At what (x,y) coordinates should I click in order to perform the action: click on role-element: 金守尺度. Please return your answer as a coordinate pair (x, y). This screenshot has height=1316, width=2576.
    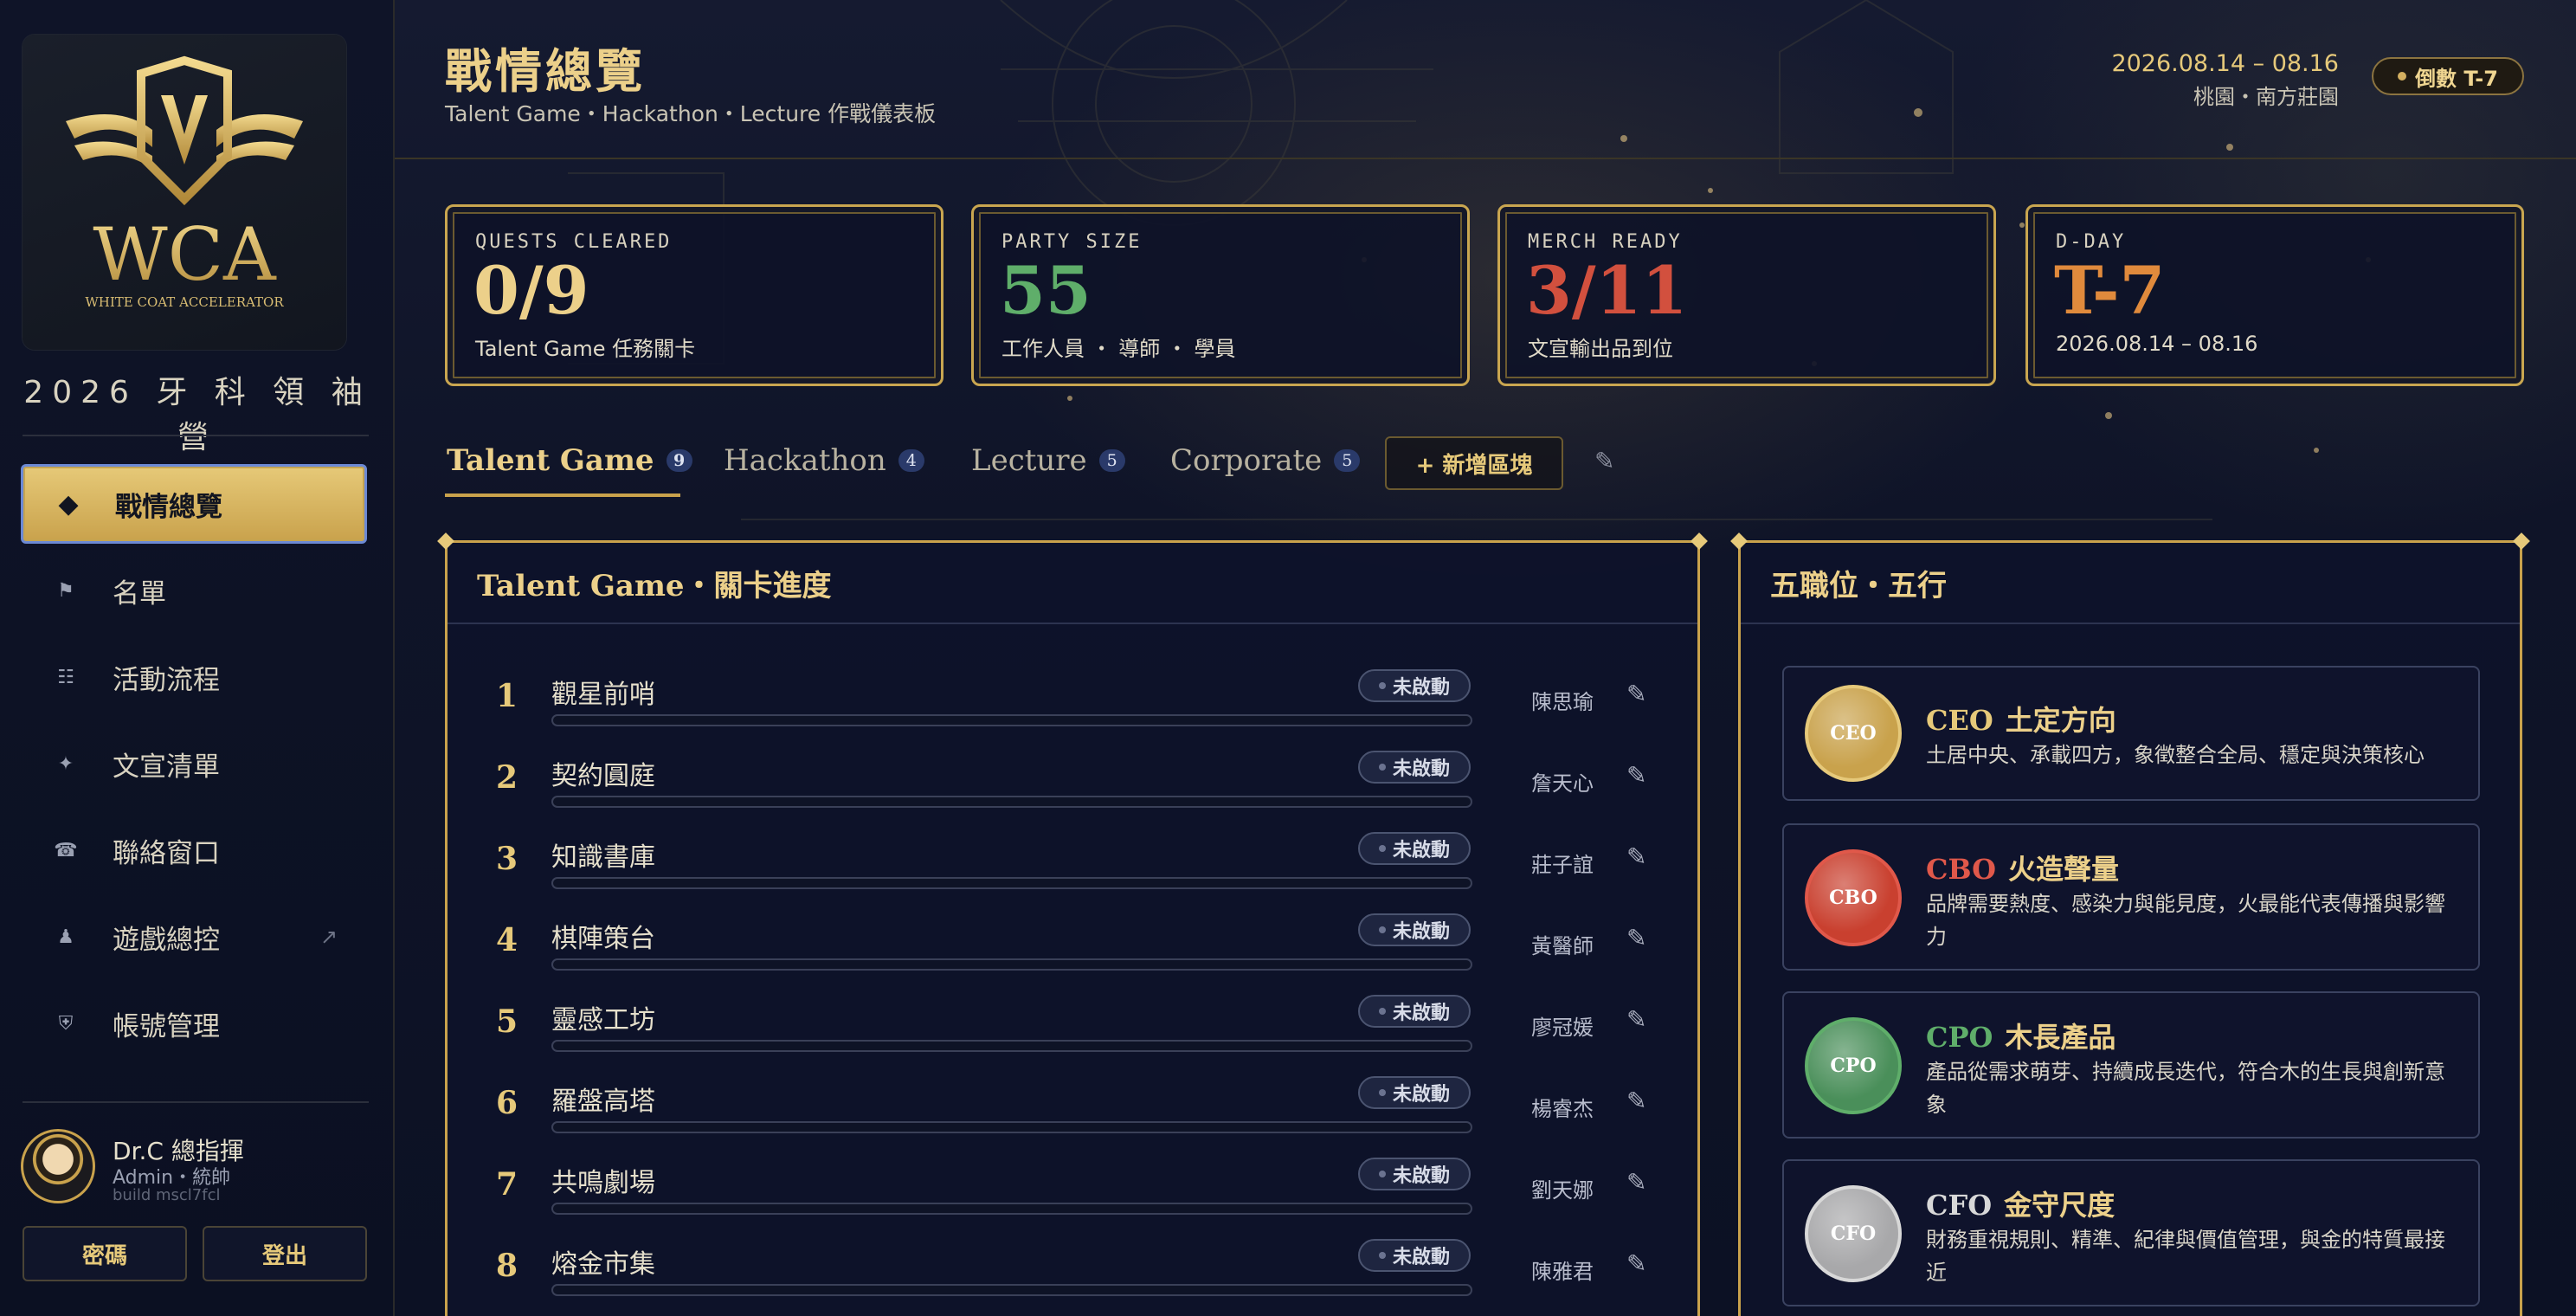
    Looking at the image, I should click on (2060, 1206).